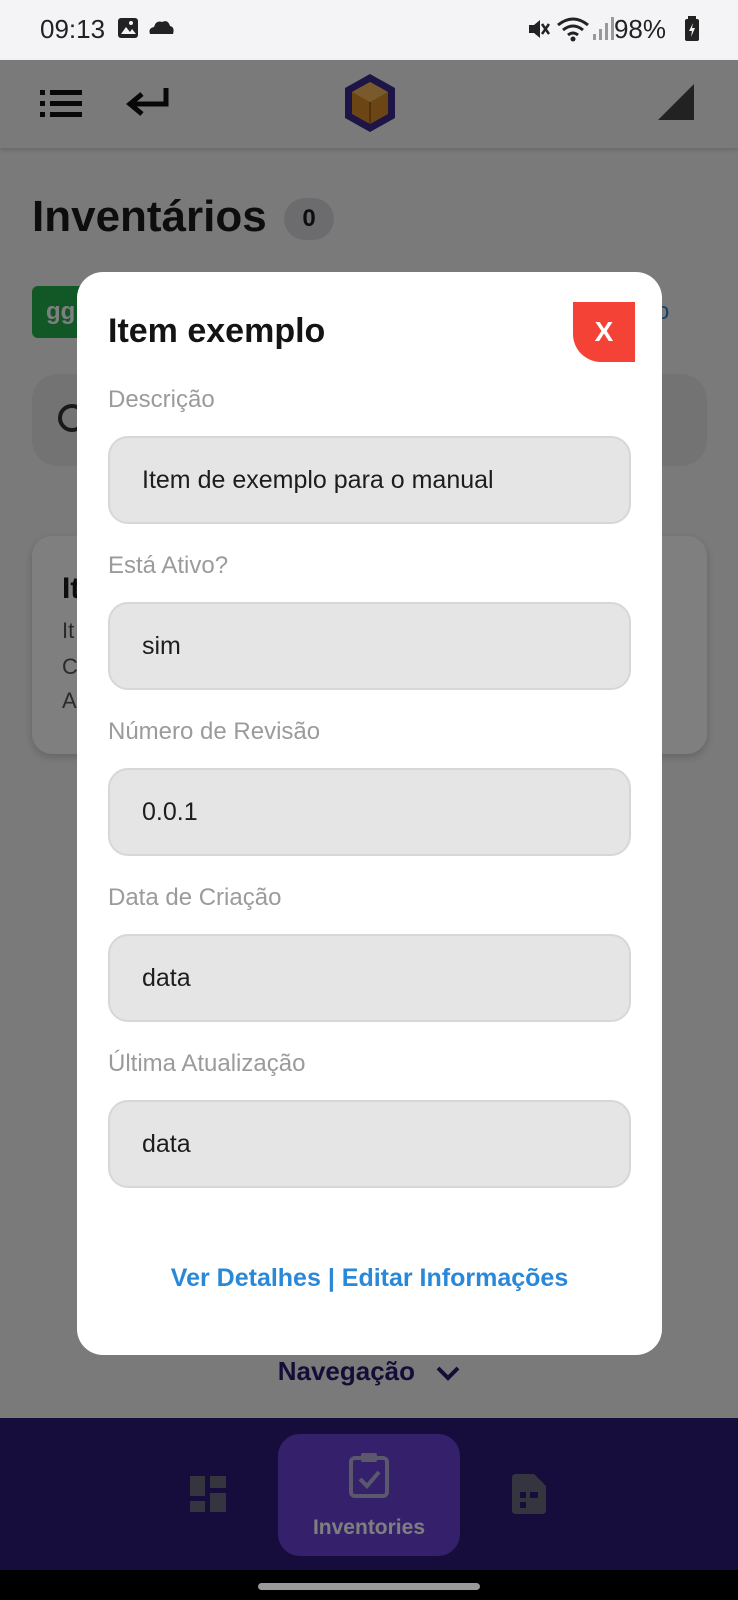  I want to click on active-label: Está Ativo?, so click(168, 565).